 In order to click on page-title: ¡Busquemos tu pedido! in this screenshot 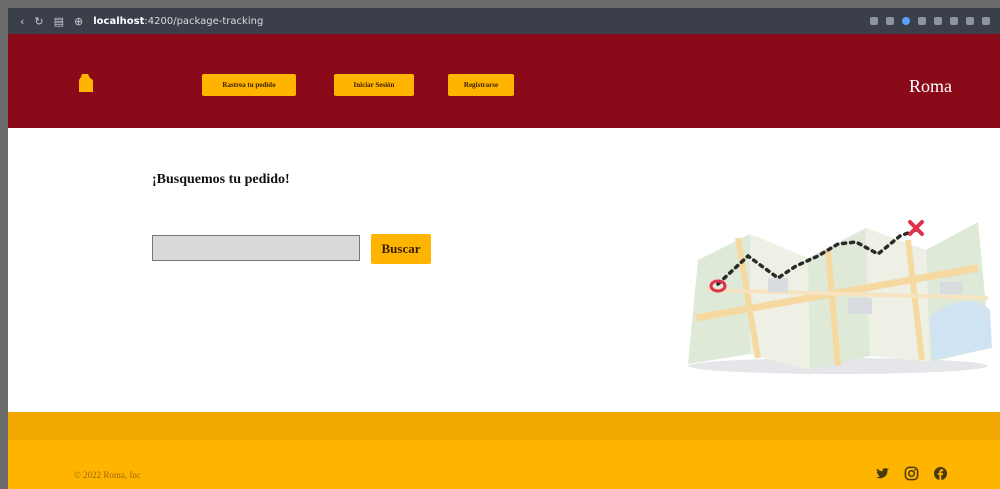, I will do `click(221, 179)`.